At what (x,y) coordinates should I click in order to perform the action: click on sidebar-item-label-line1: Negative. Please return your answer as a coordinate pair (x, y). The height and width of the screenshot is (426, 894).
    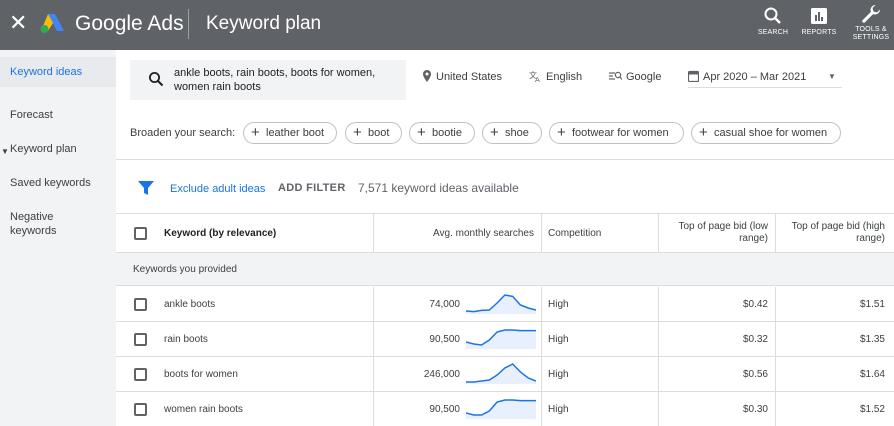
    Looking at the image, I should click on (32, 217).